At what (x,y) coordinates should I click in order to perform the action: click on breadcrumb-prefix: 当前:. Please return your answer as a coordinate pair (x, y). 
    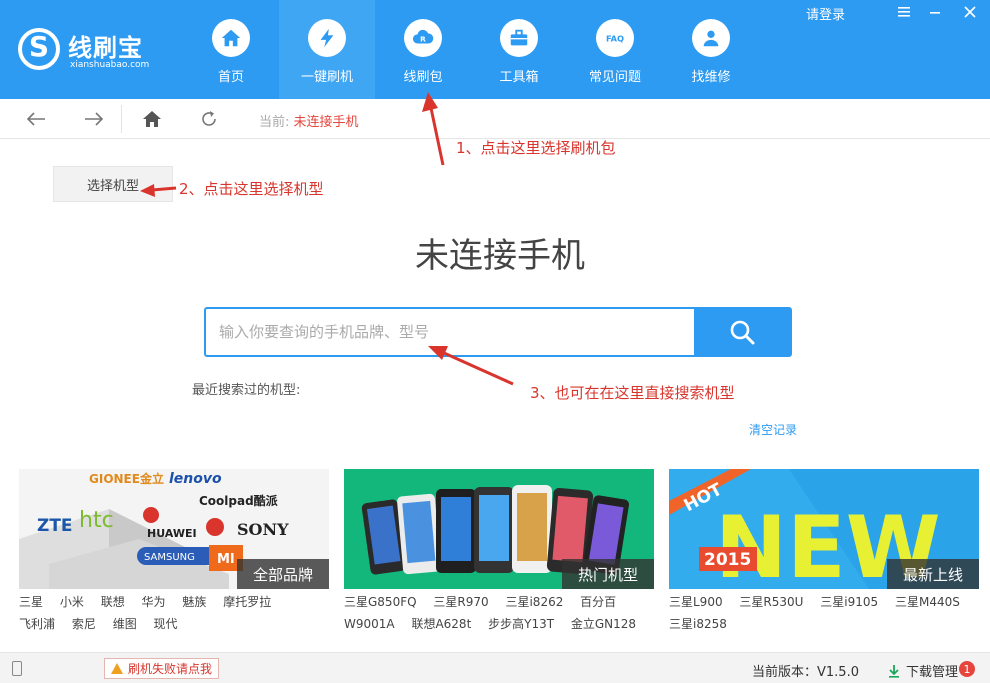
    Looking at the image, I should click on (274, 122).